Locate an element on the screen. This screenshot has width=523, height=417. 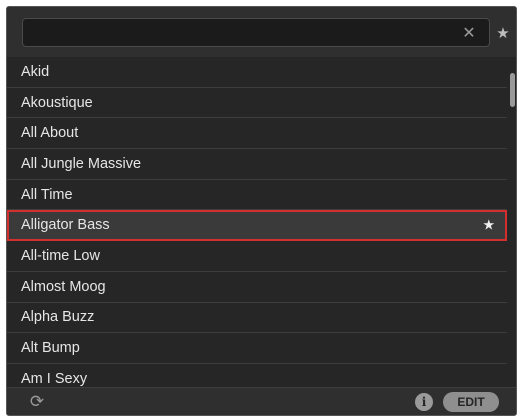
edit-button: EDIT is located at coordinates (471, 402).